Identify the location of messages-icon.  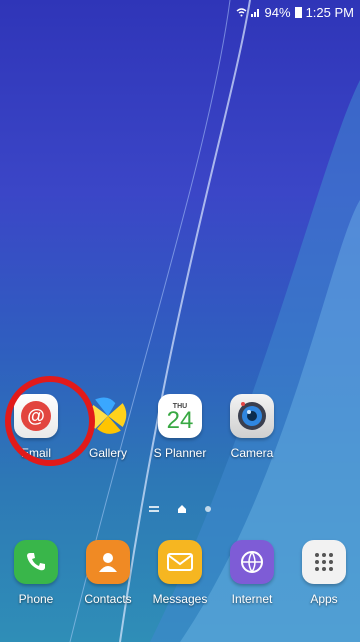
(180, 562).